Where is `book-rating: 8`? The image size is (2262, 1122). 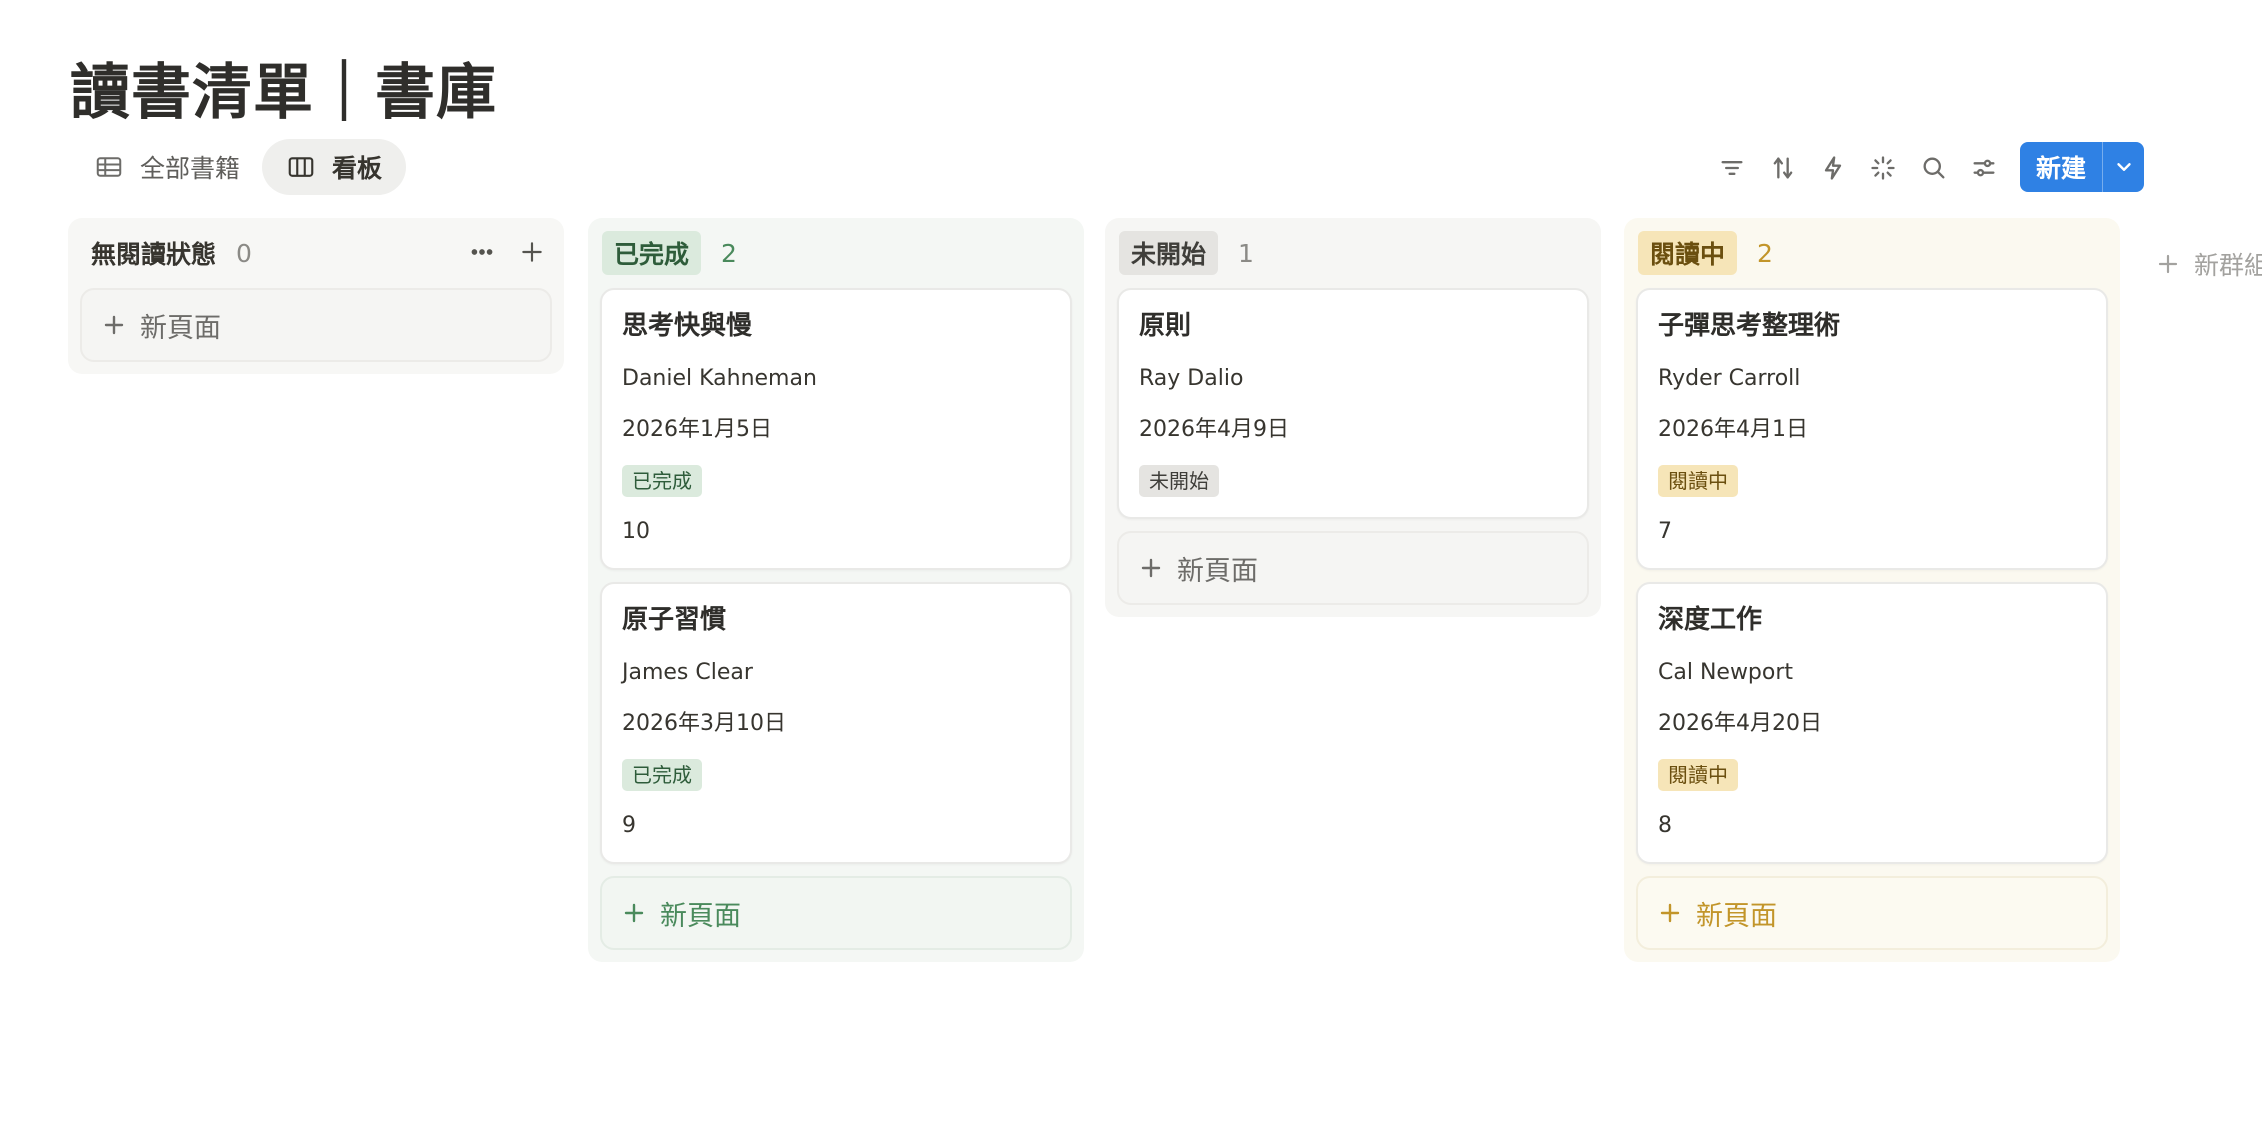 book-rating: 8 is located at coordinates (1665, 825).